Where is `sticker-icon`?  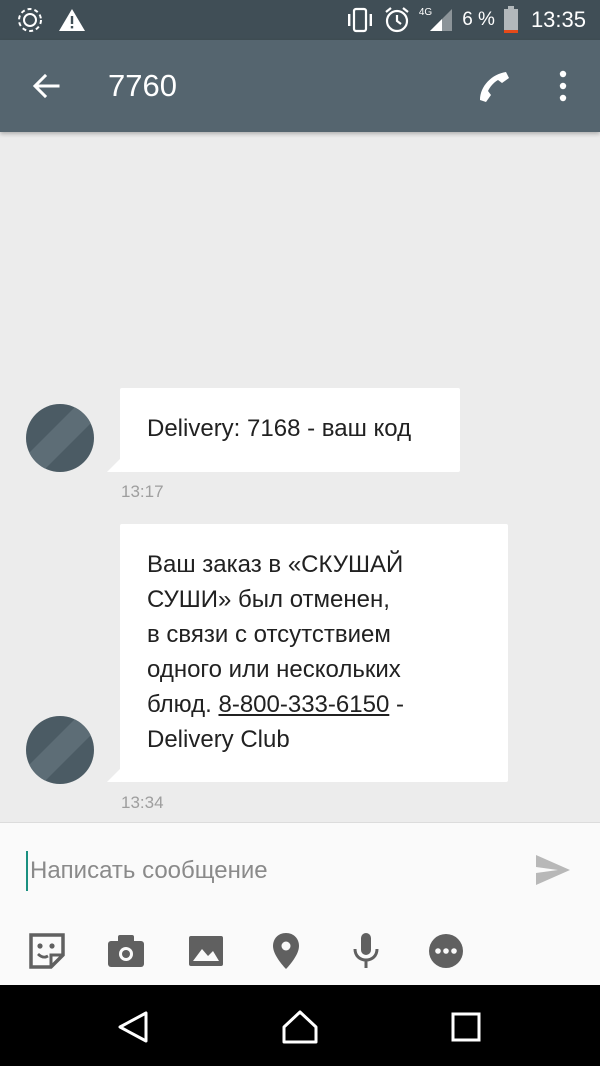
sticker-icon is located at coordinates (47, 951).